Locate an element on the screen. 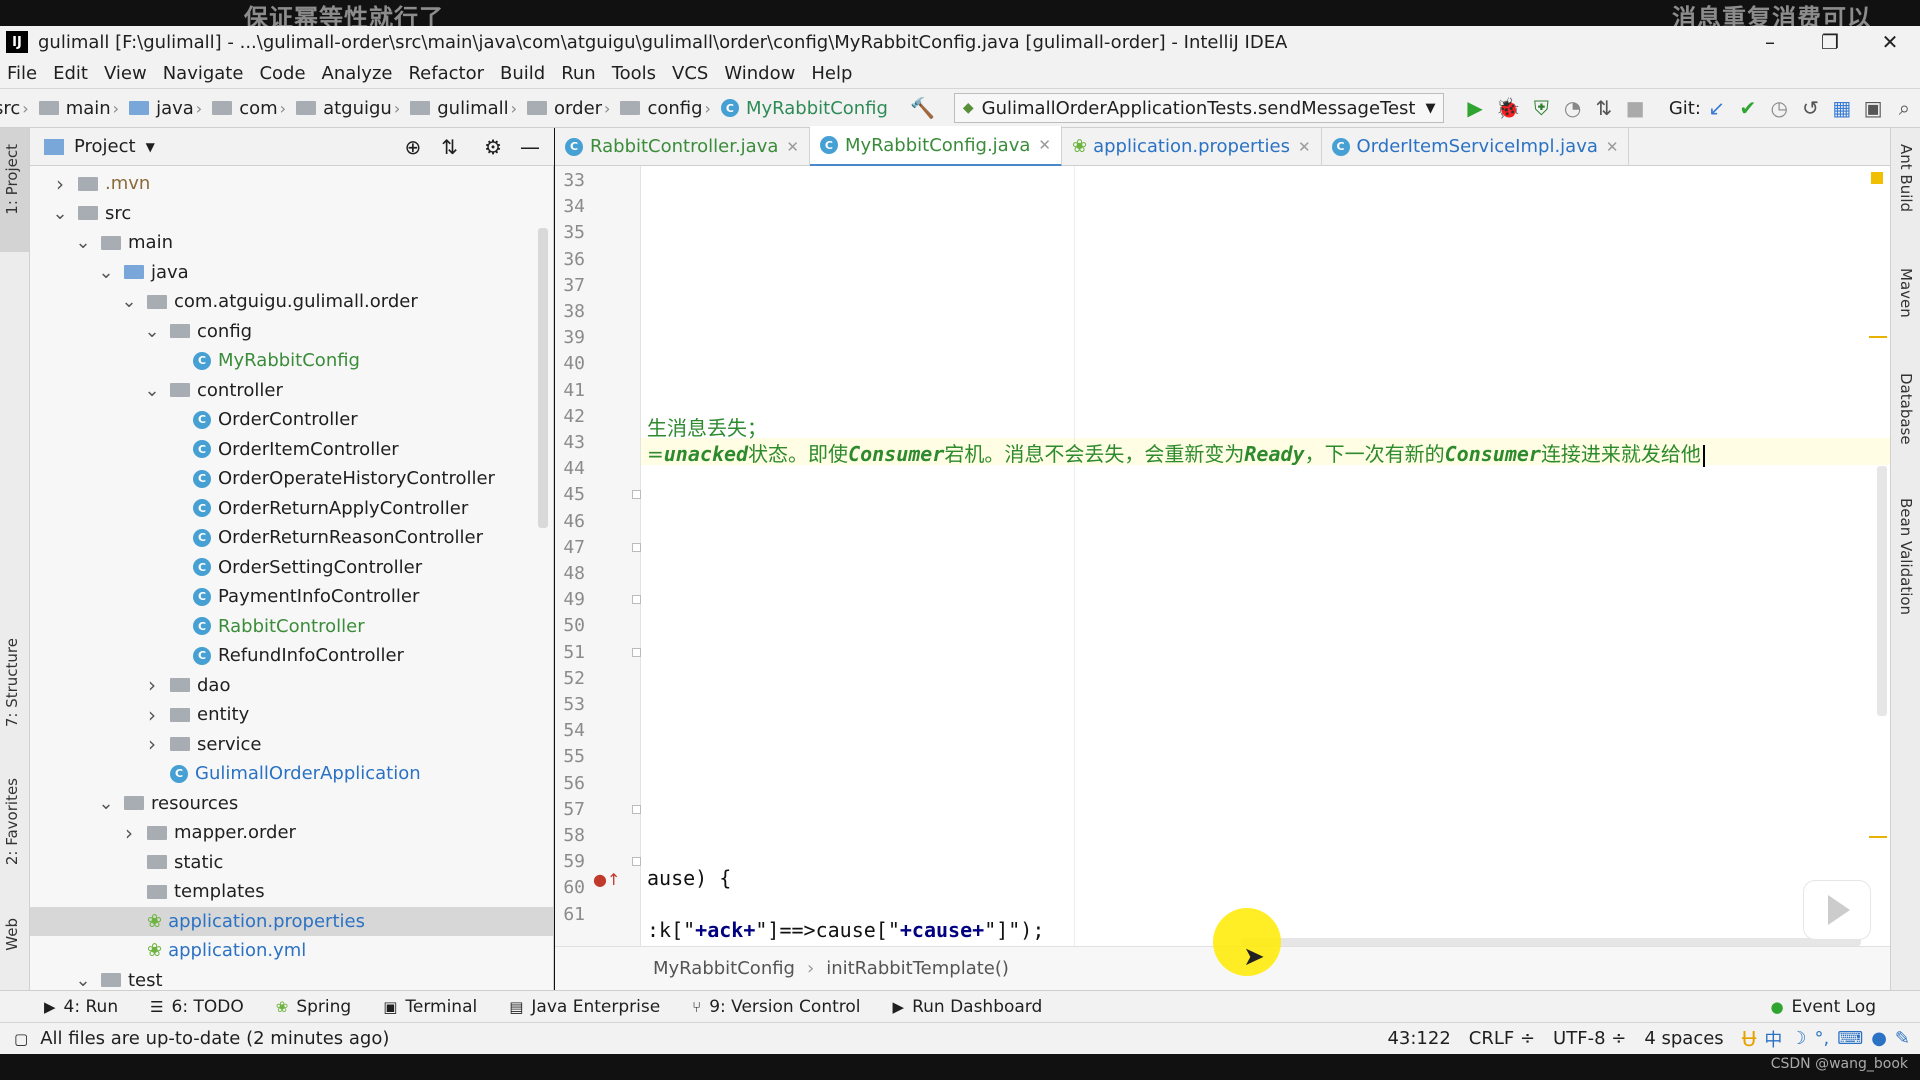  ime-chinese-indicator: 中 is located at coordinates (1773, 1039).